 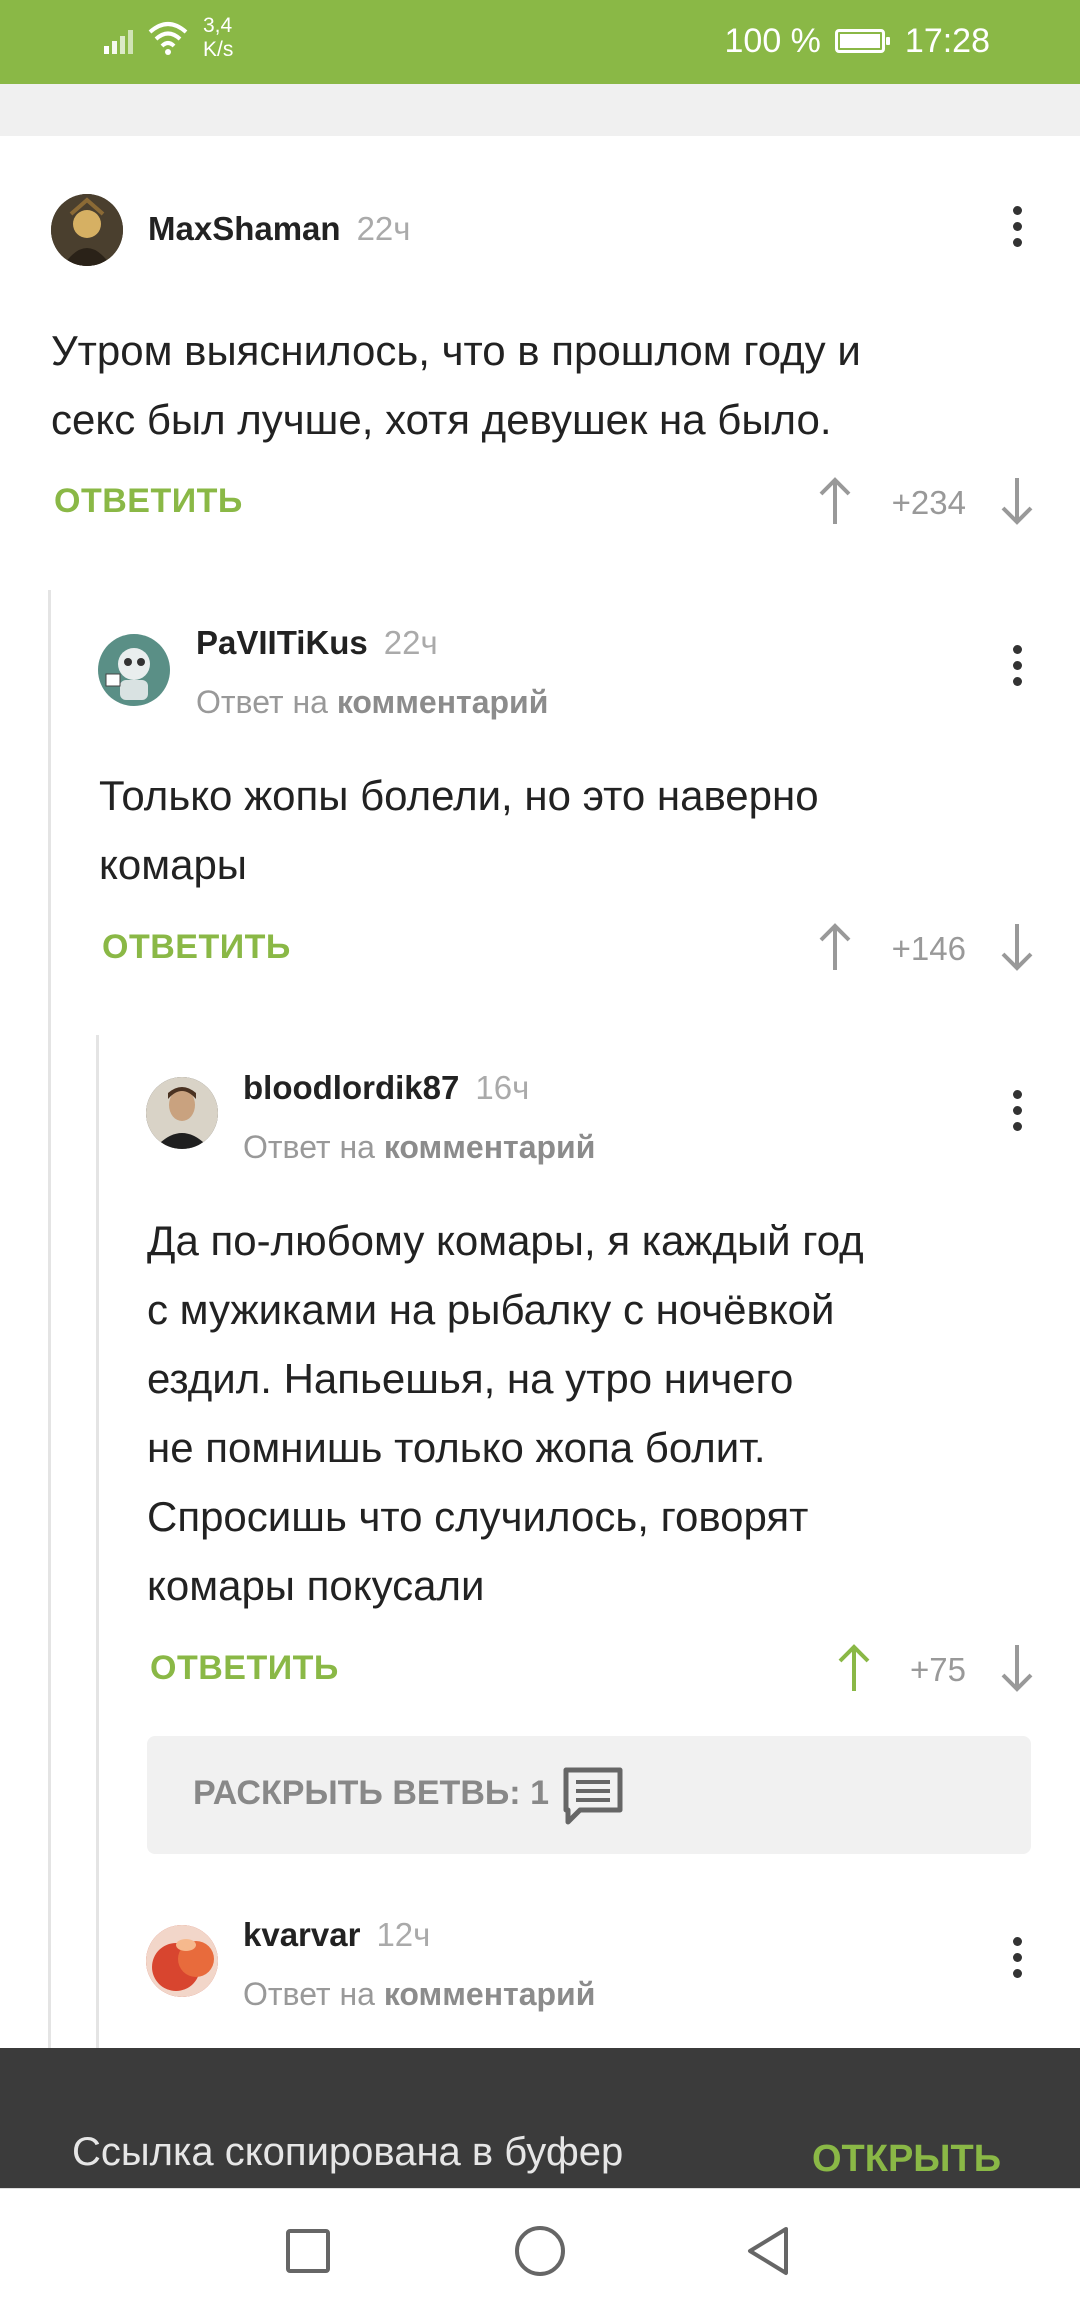 I want to click on rating-score: +234, so click(x=928, y=502).